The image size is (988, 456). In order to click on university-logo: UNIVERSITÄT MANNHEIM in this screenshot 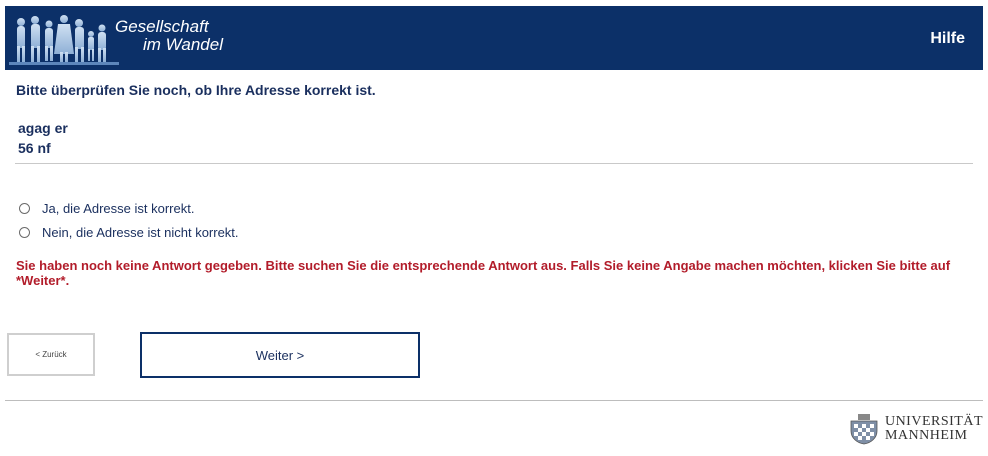, I will do `click(915, 429)`.